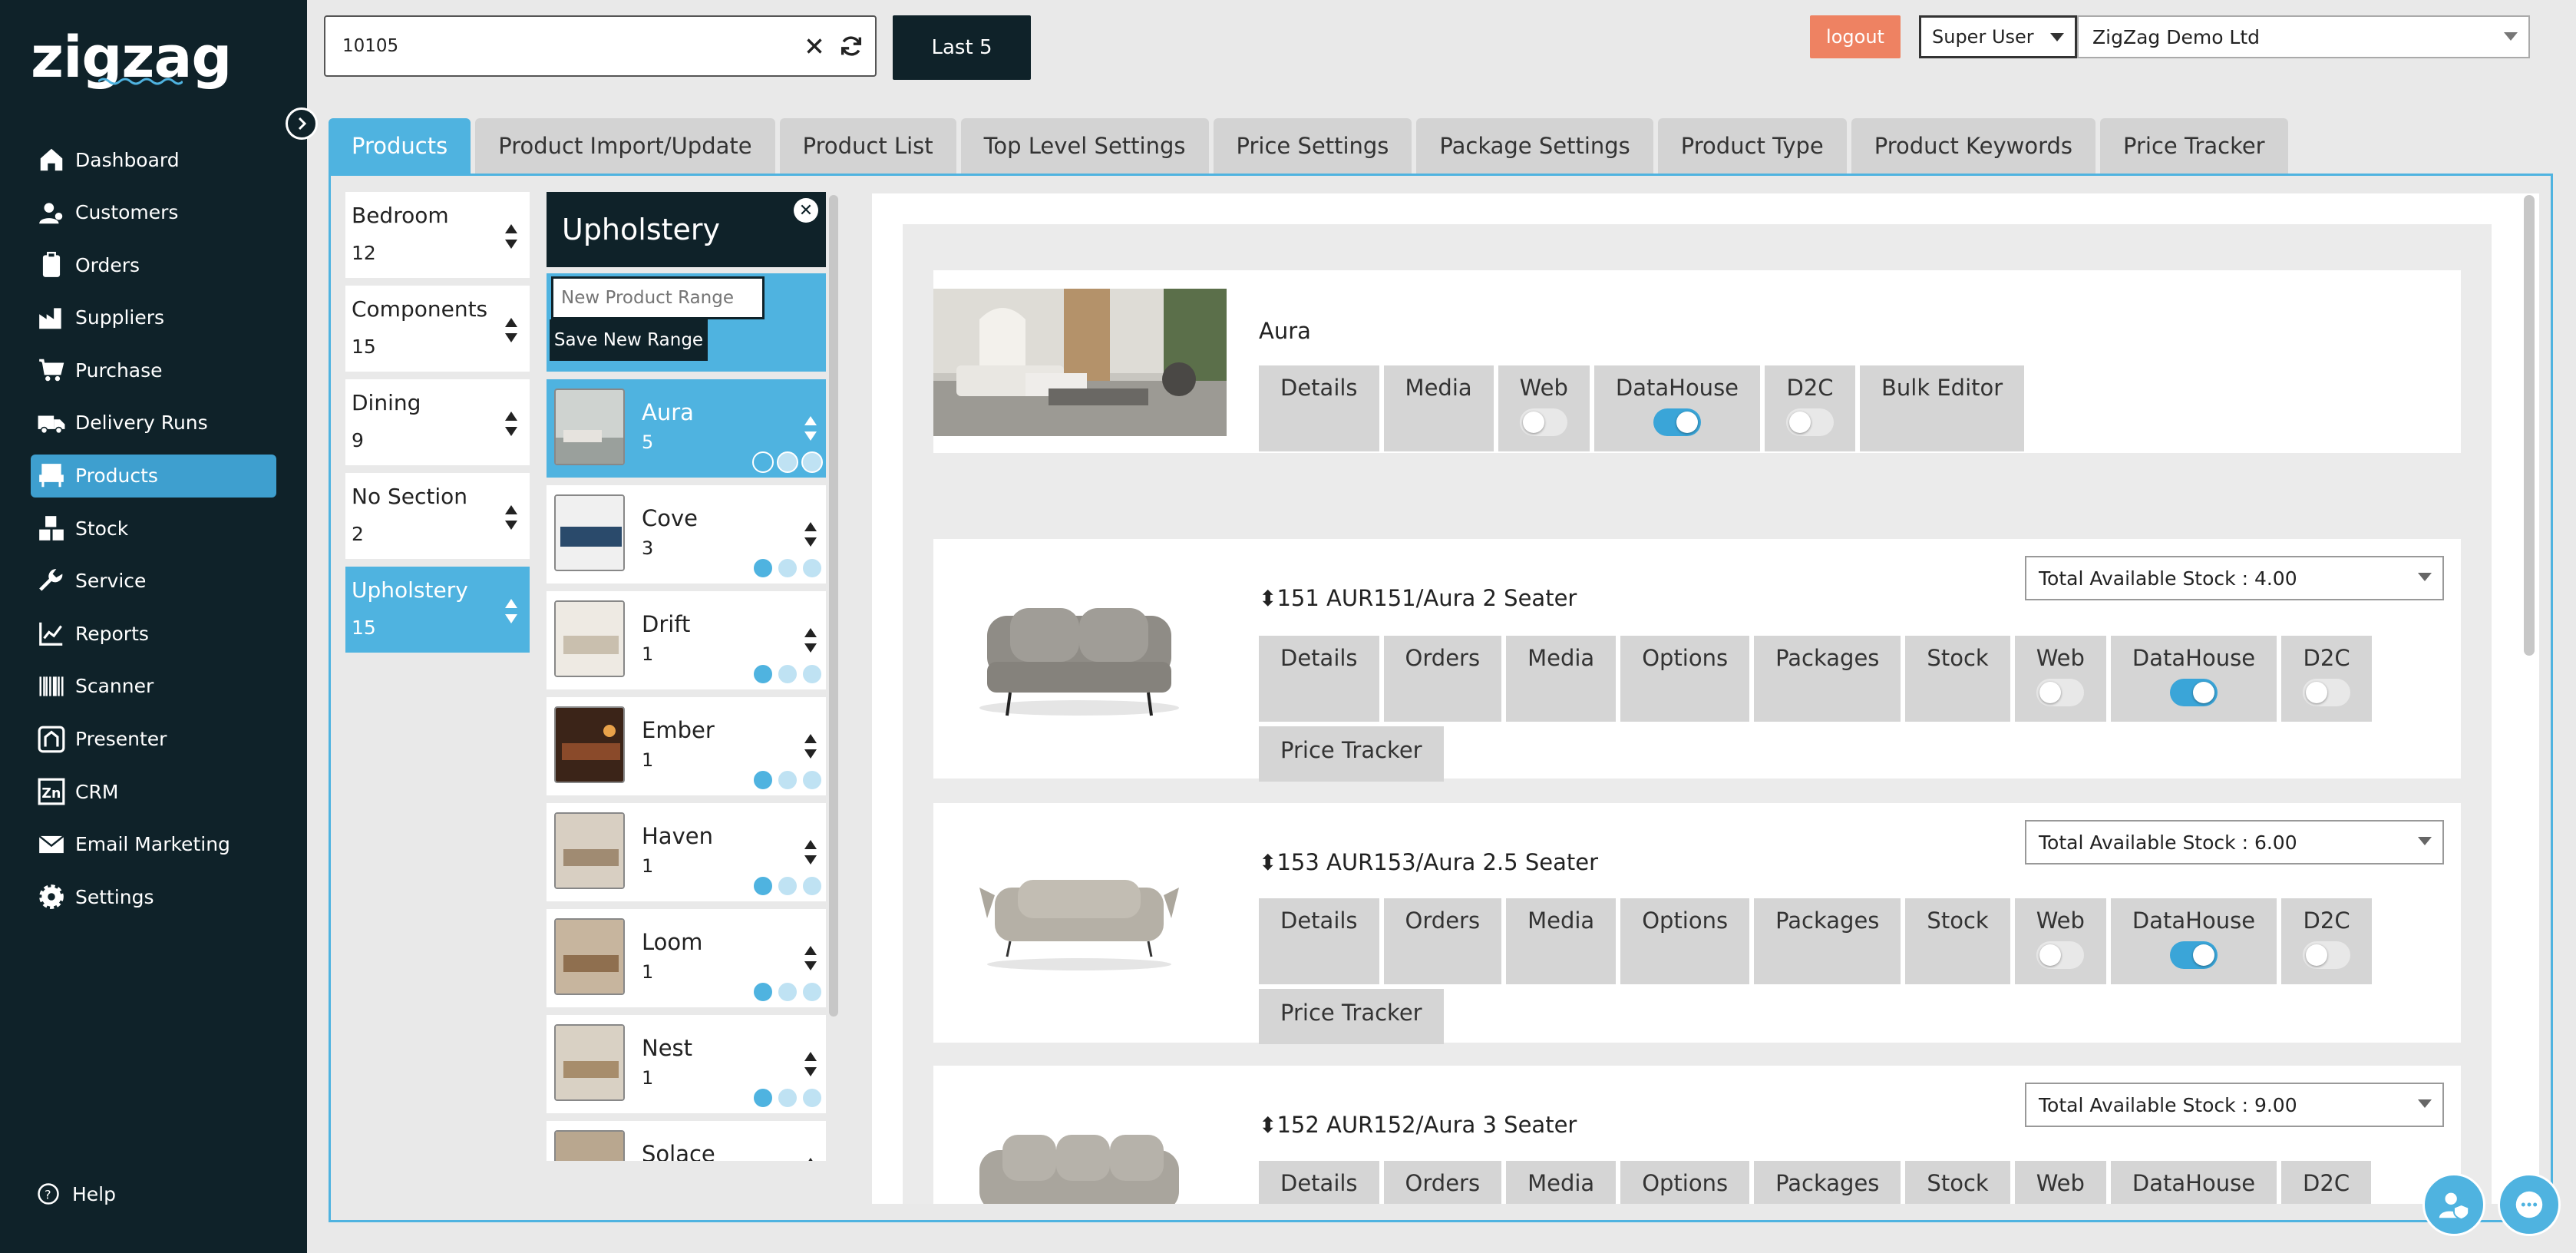  Describe the element at coordinates (962, 48) in the screenshot. I see `last-5-button: Last 5` at that location.